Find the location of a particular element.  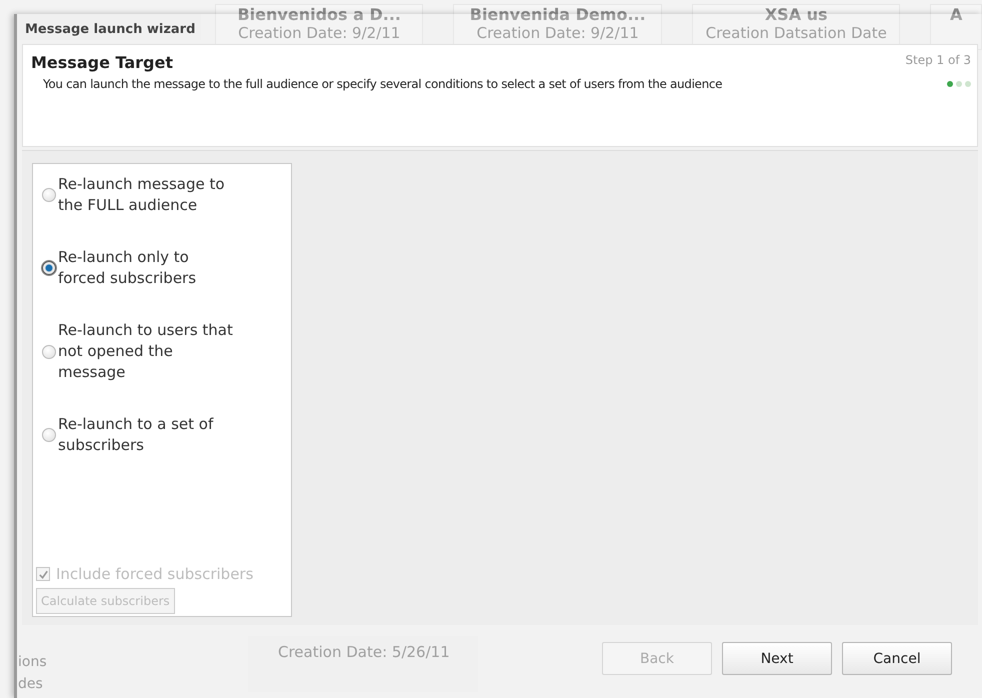

option-label: Re-launch to a set of subscribers is located at coordinates (148, 435).